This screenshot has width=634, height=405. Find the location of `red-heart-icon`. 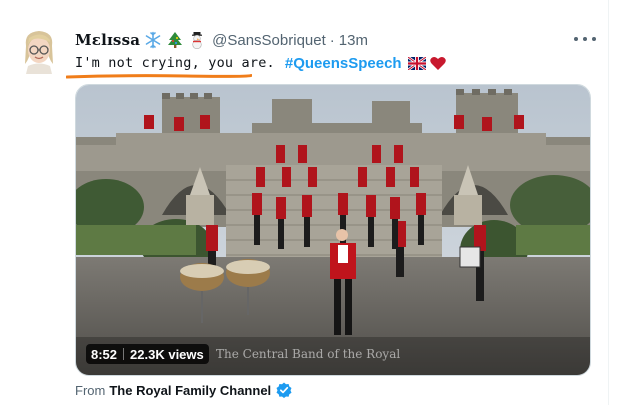

red-heart-icon is located at coordinates (437, 63).